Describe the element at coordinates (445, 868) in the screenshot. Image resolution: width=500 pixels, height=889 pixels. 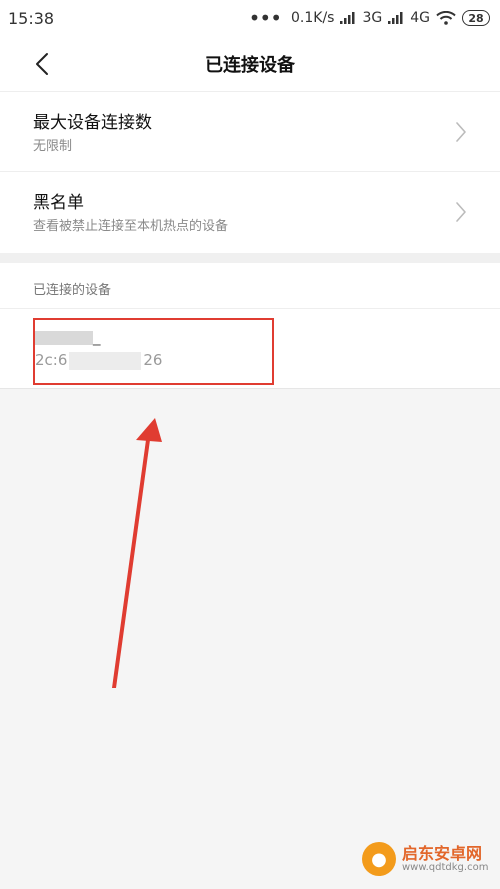
I see `watermark-url: www.qdtdkg.com` at that location.